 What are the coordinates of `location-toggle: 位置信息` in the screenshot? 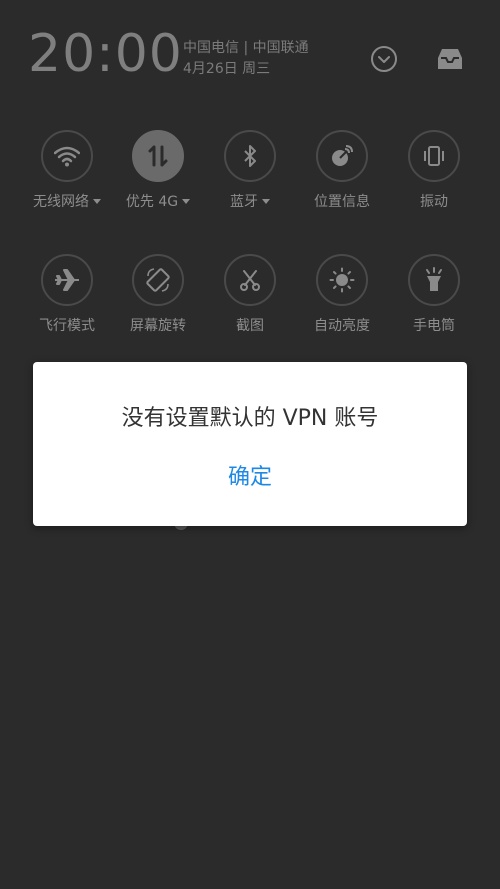 It's located at (342, 170).